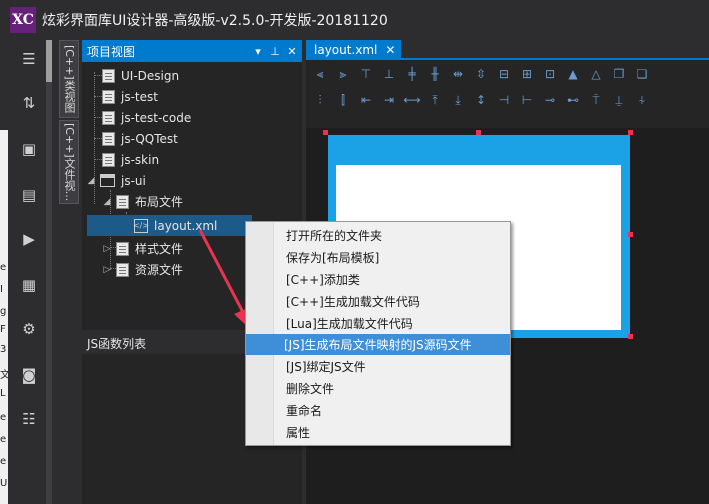 This screenshot has height=504, width=709. Describe the element at coordinates (29, 239) in the screenshot. I see `run-icon: ▶` at that location.